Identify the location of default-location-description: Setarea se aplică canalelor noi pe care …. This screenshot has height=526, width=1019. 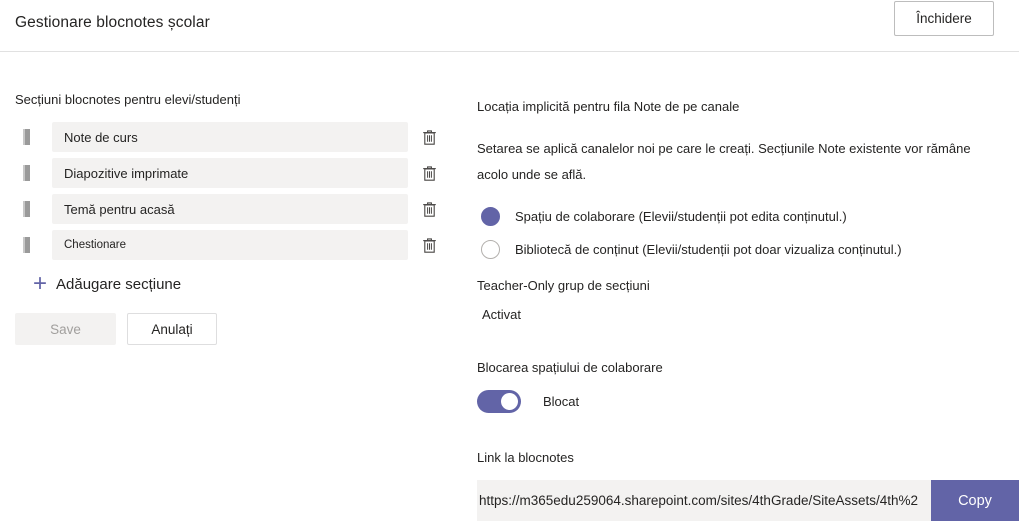
(724, 161).